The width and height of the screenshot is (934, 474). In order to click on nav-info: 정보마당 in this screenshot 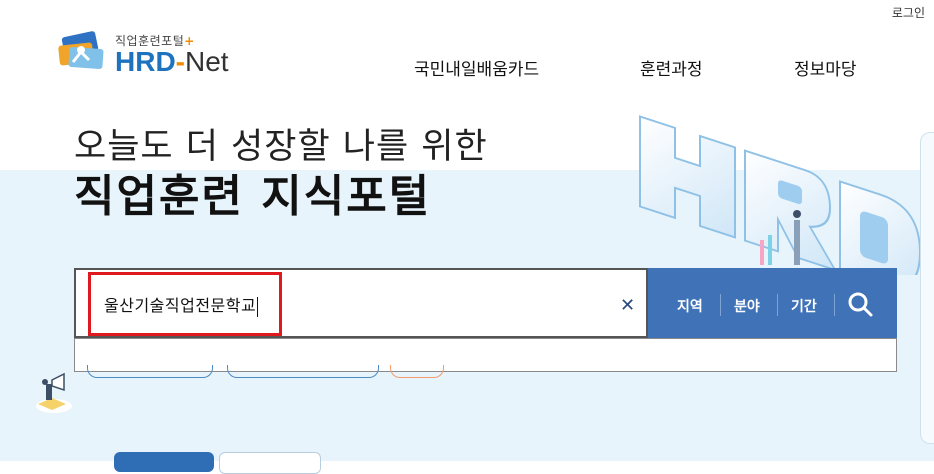, I will do `click(825, 67)`.